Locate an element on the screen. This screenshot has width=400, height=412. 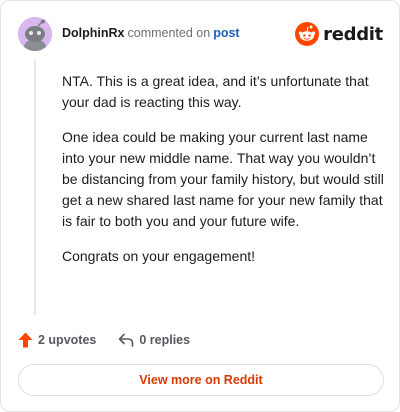
comment-meta: DolphinRx commented on post is located at coordinates (151, 33).